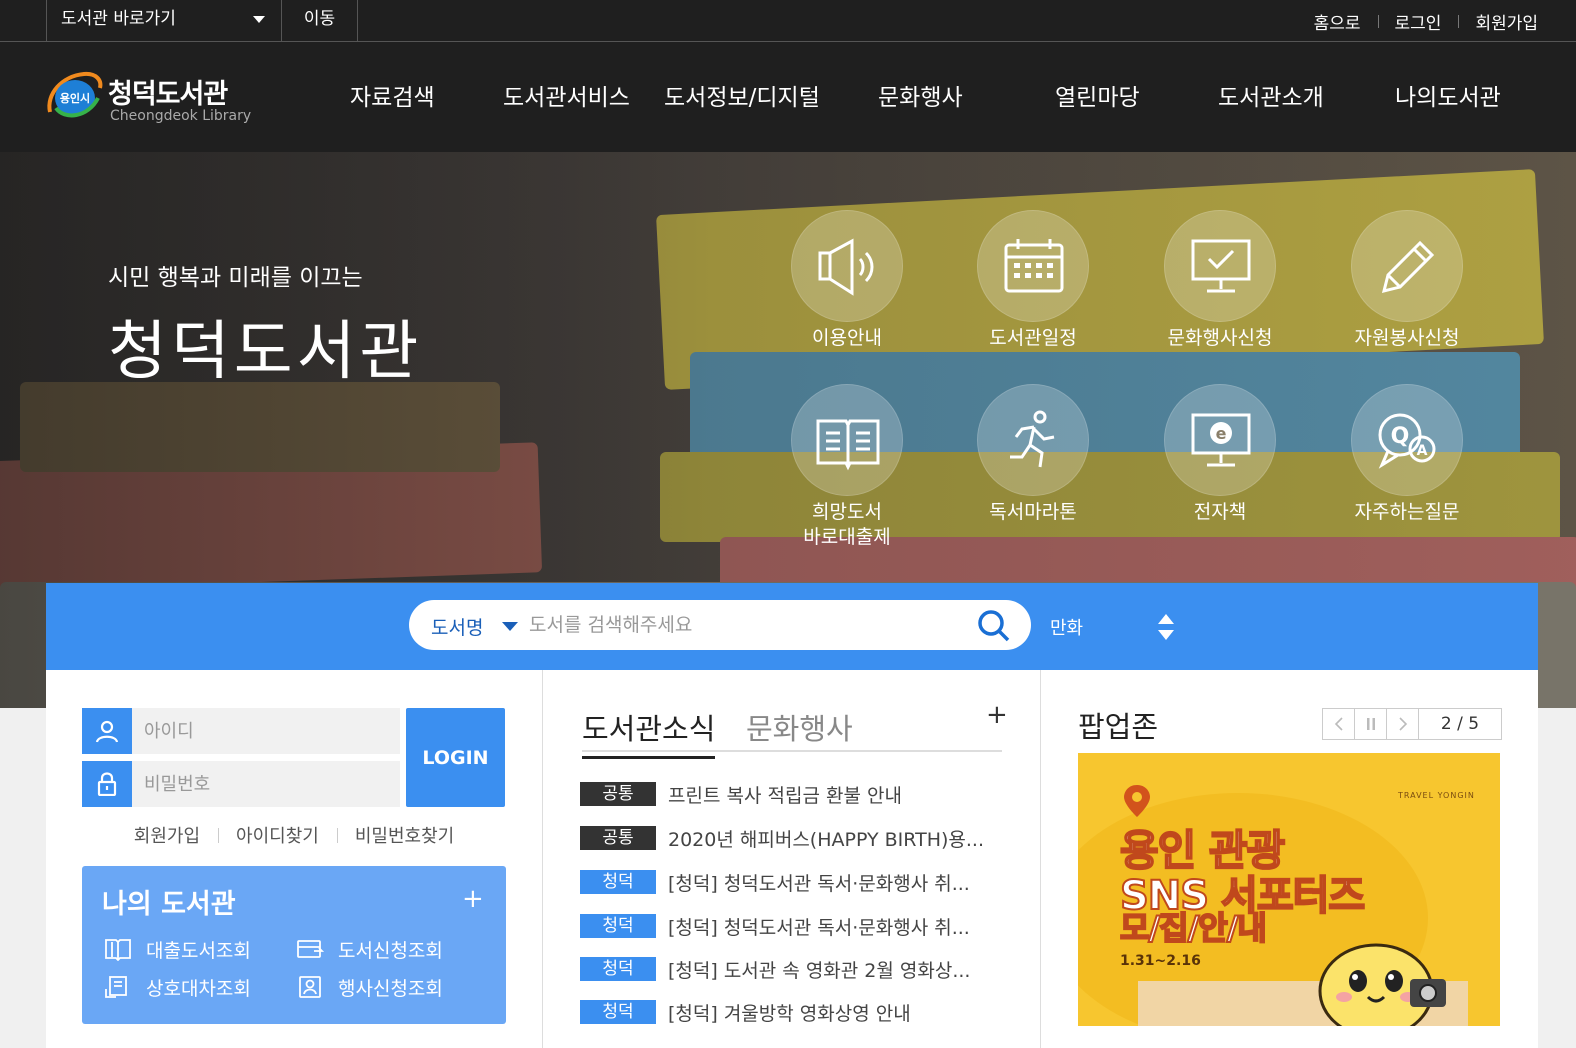 This screenshot has width=1576, height=1048. What do you see at coordinates (310, 987) in the screenshot?
I see `profile-doc-icon` at bounding box center [310, 987].